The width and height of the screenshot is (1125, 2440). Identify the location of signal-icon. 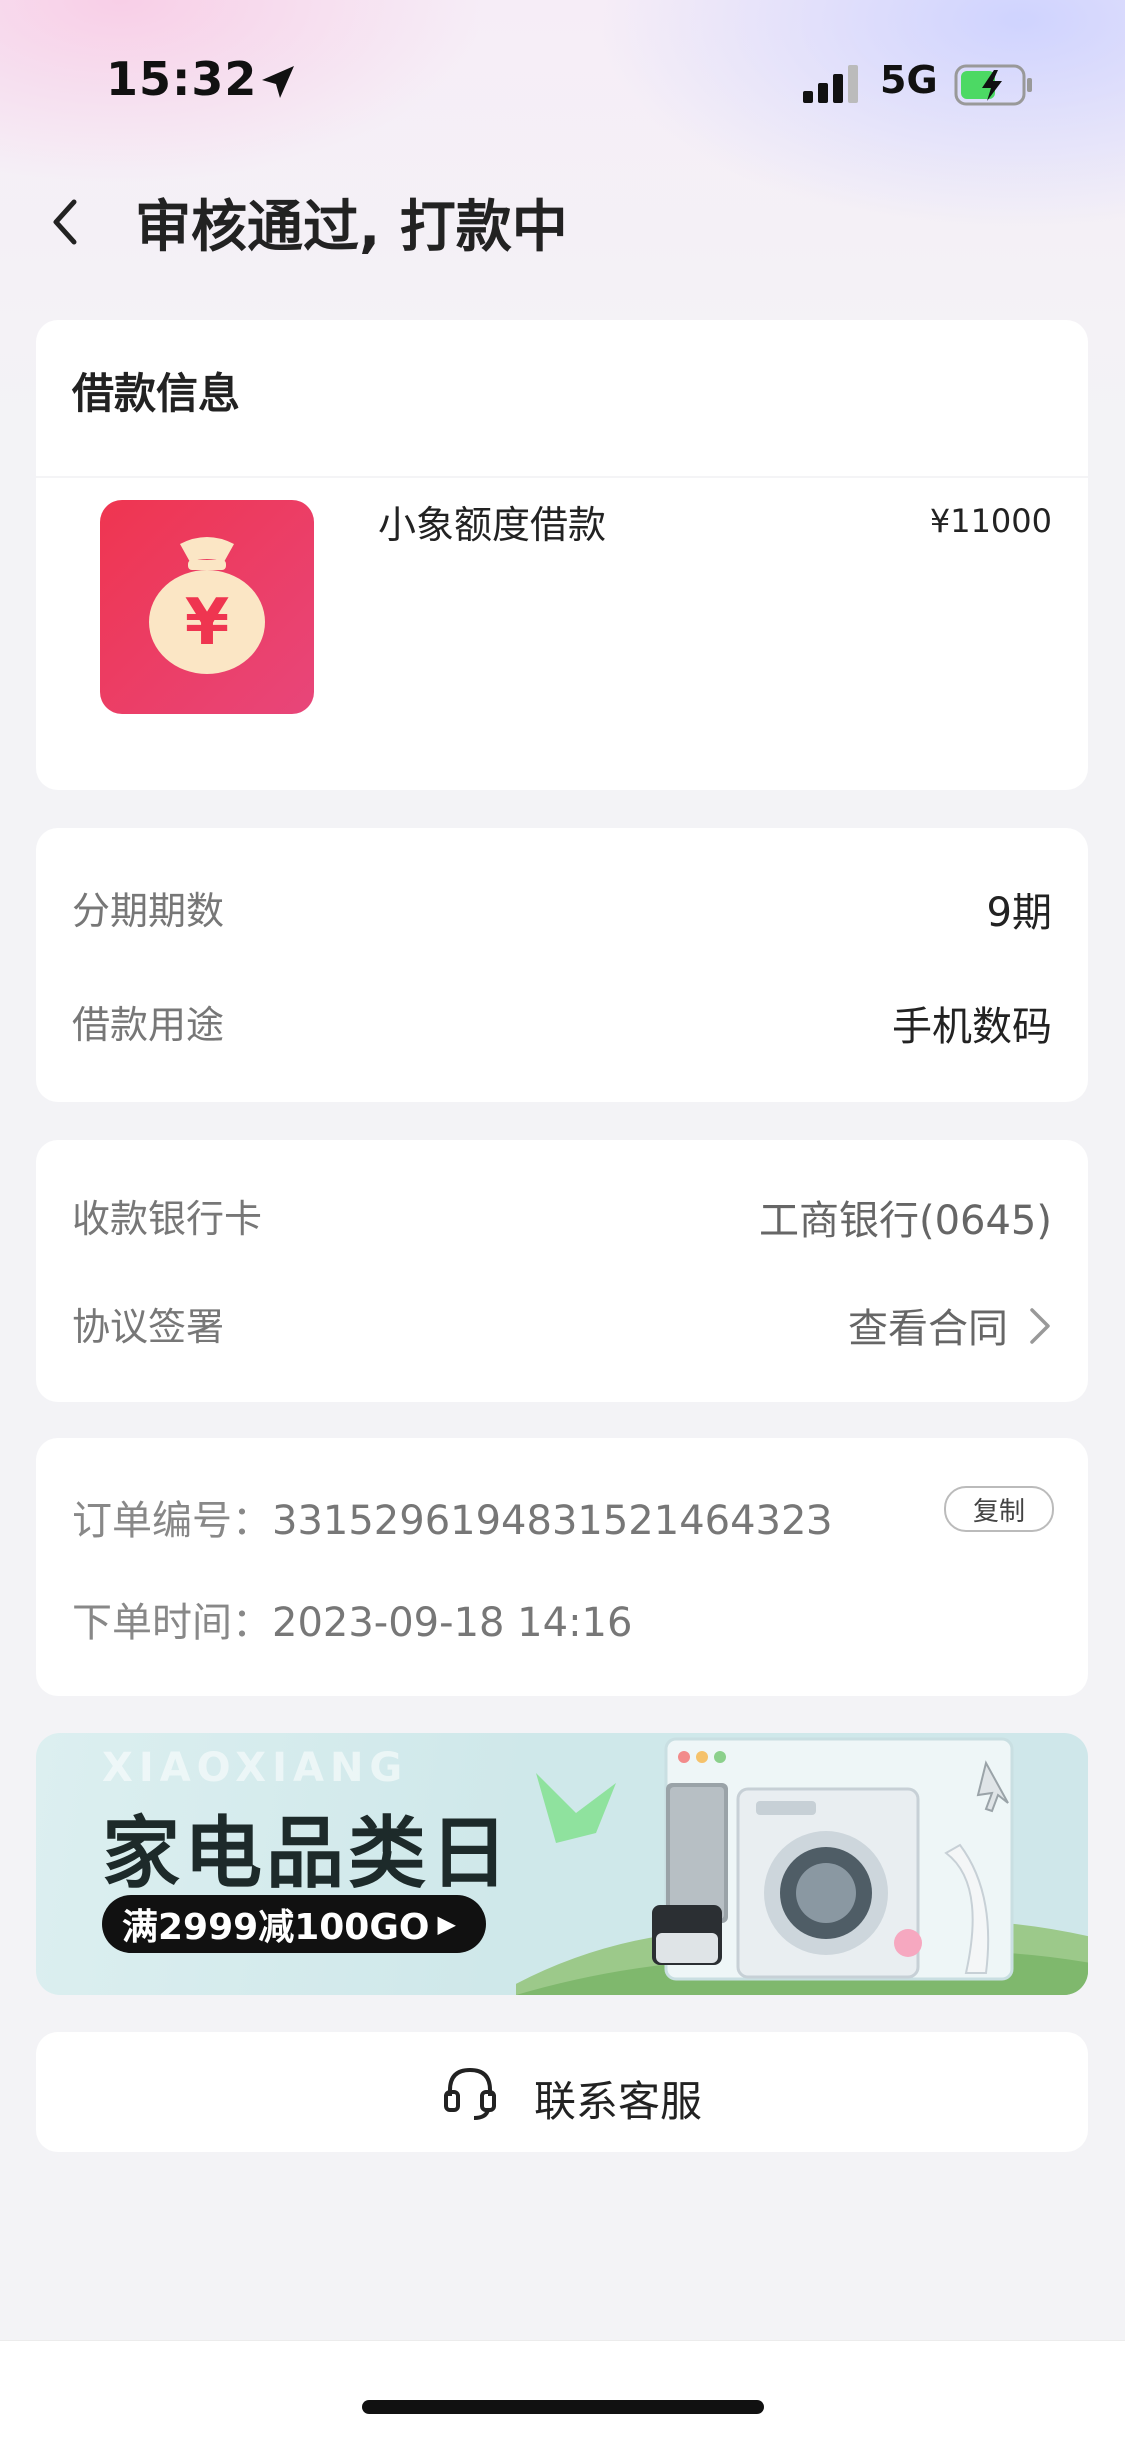
(830, 84).